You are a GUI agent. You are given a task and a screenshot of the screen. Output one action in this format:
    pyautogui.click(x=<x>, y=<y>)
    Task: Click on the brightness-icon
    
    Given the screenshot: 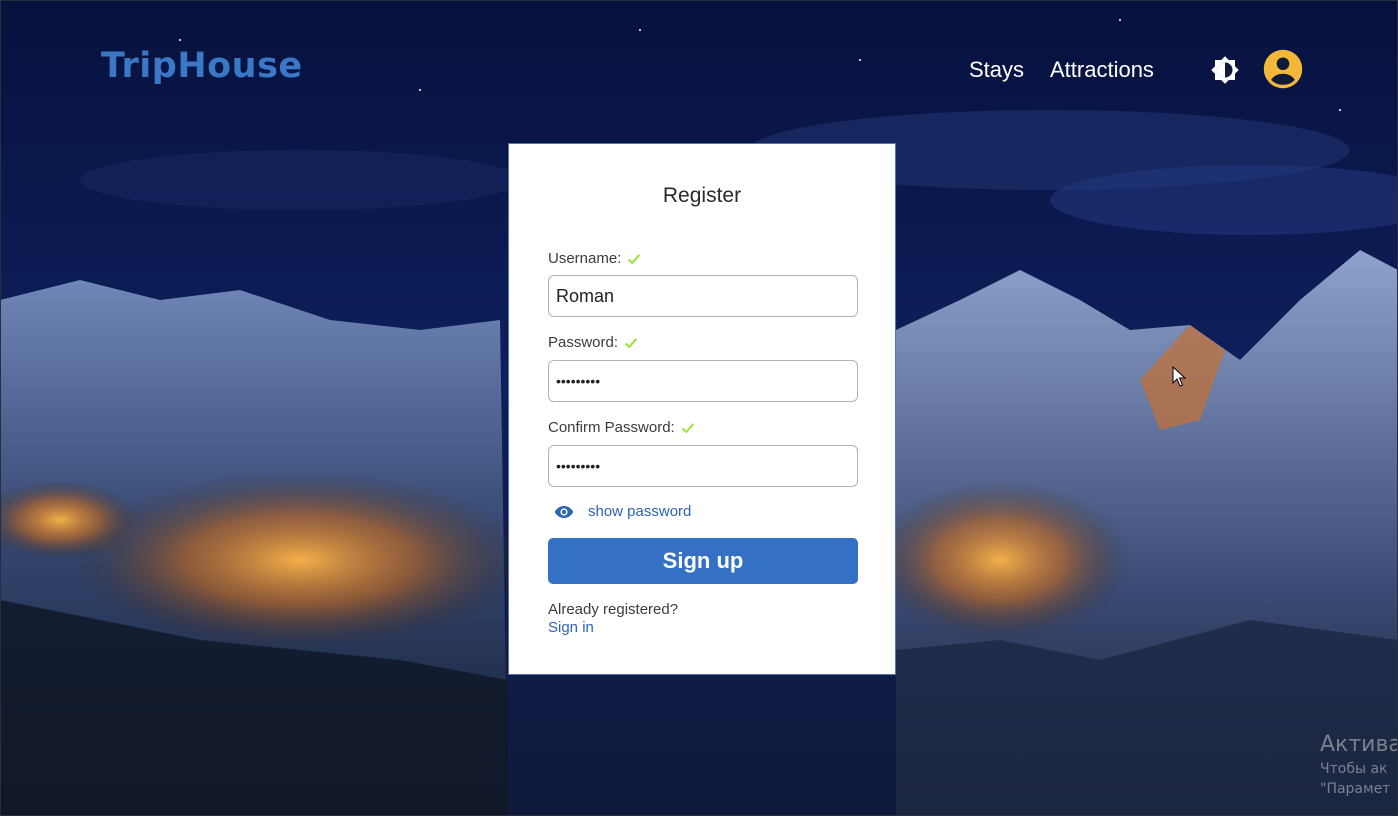 What is the action you would take?
    pyautogui.click(x=1225, y=70)
    